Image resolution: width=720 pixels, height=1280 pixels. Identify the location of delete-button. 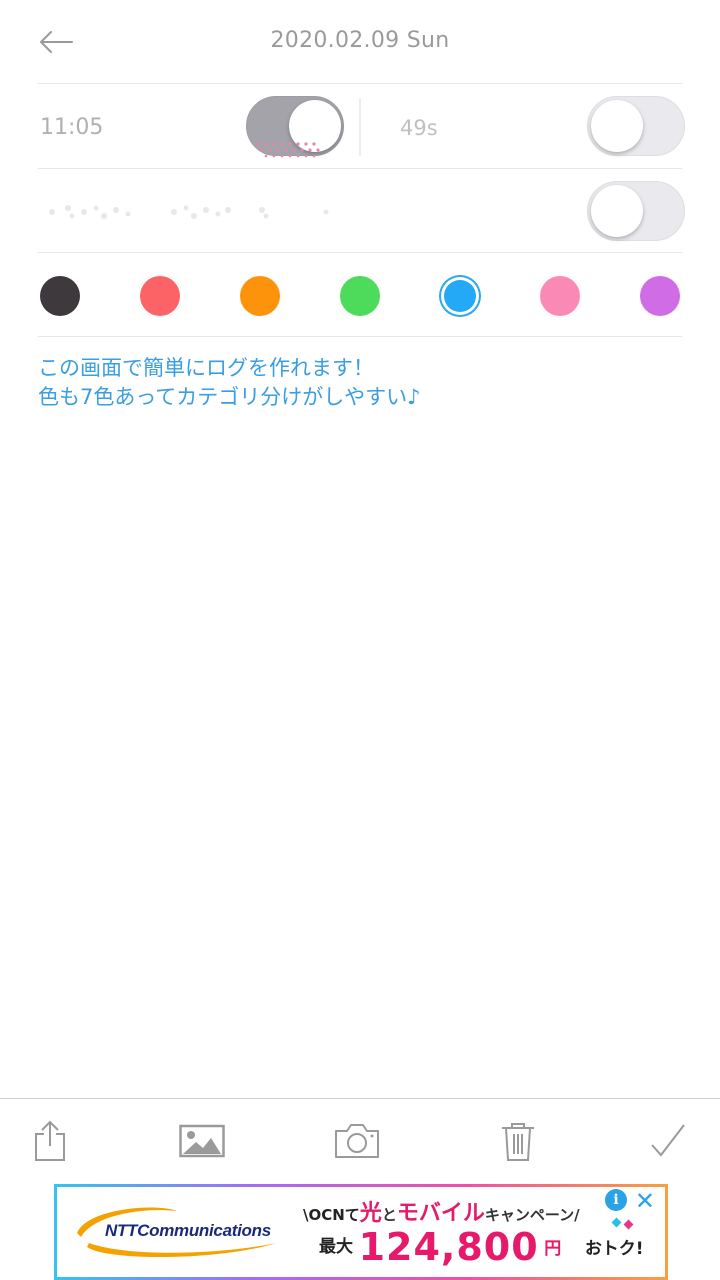
(518, 1141).